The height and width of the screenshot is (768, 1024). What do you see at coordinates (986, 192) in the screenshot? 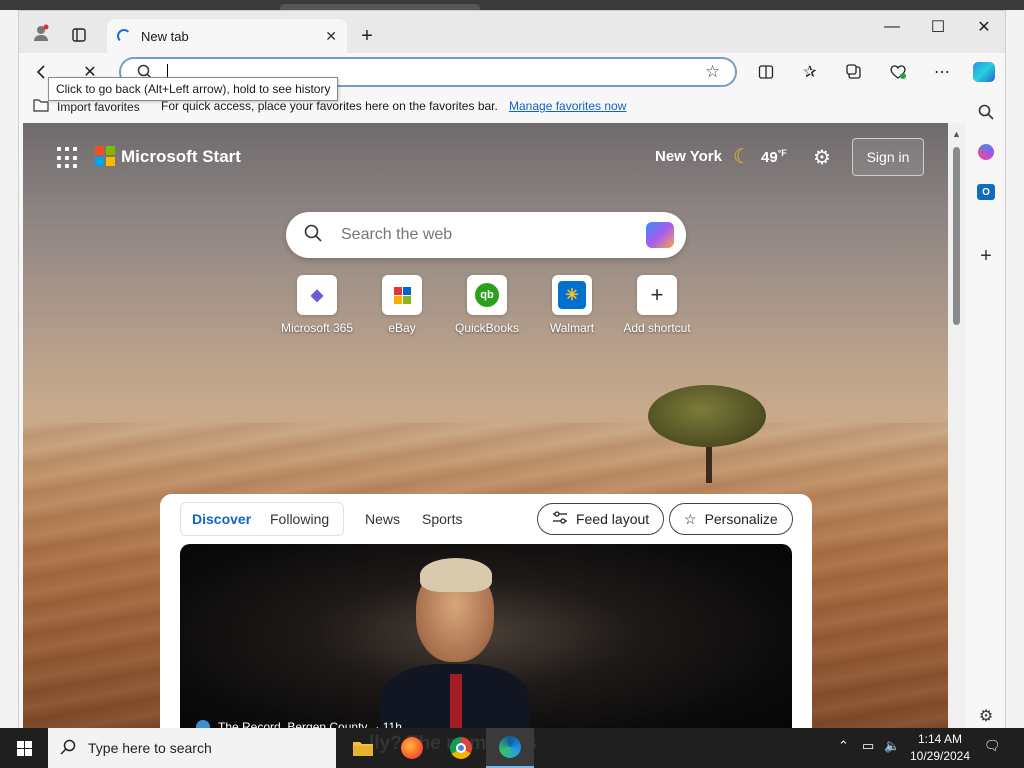
I see `sidebar-outlook-icon: O` at bounding box center [986, 192].